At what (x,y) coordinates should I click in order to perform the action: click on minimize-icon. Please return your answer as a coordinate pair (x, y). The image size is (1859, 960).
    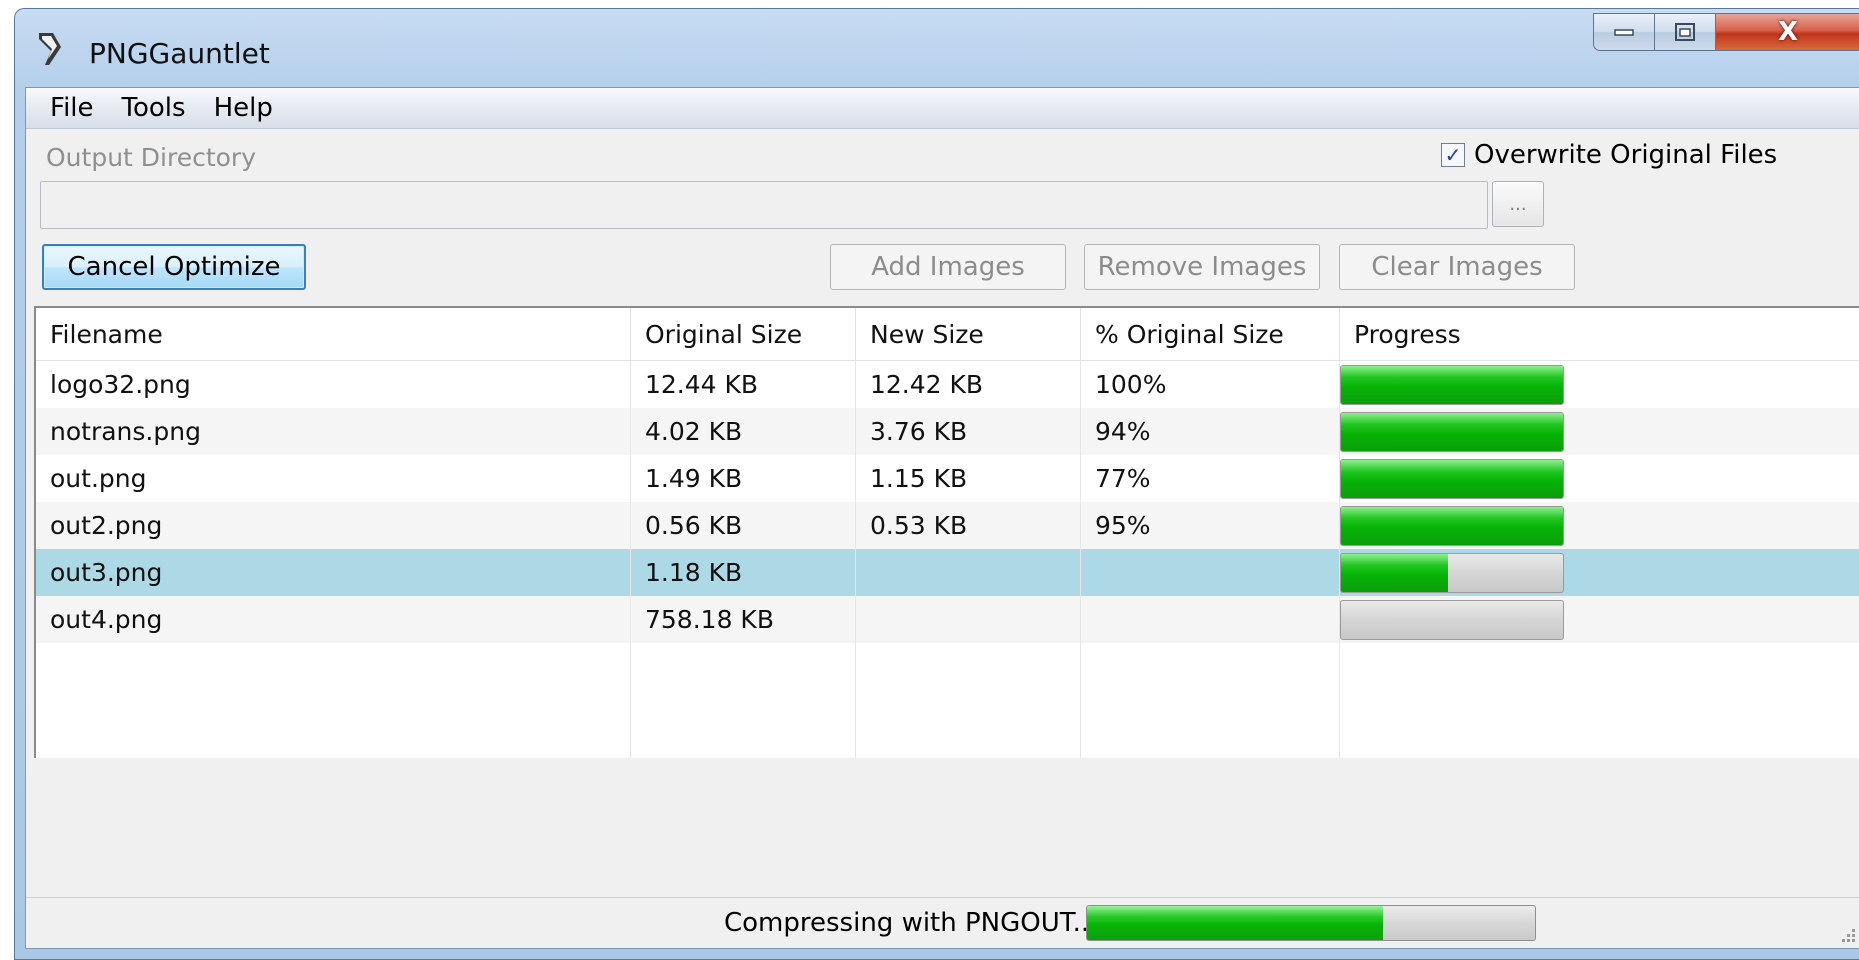
    Looking at the image, I should click on (1624, 32).